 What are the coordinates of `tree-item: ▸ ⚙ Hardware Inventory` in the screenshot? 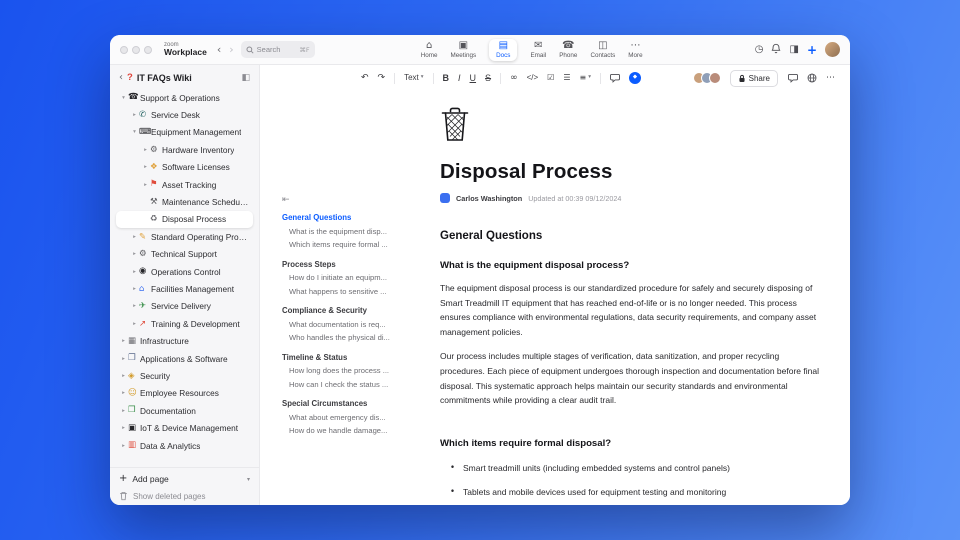 It's located at (184, 149).